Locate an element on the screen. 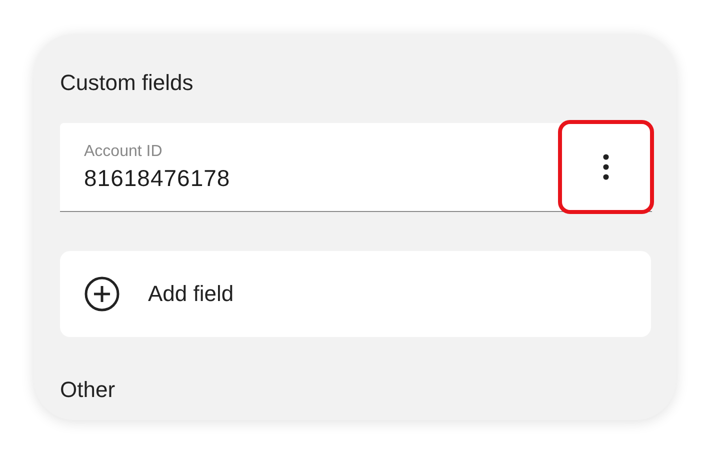 Image resolution: width=710 pixels, height=454 pixels. more-menu-button is located at coordinates (606, 167).